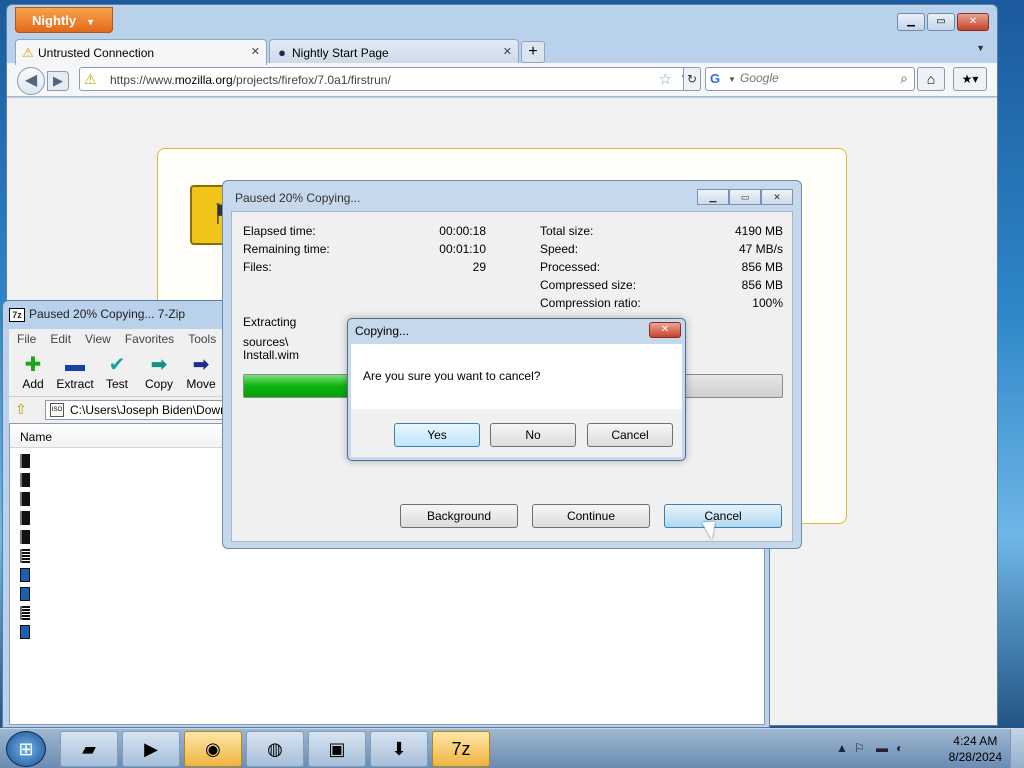  Describe the element at coordinates (904, 78) in the screenshot. I see `search-icon: ⌕` at that location.